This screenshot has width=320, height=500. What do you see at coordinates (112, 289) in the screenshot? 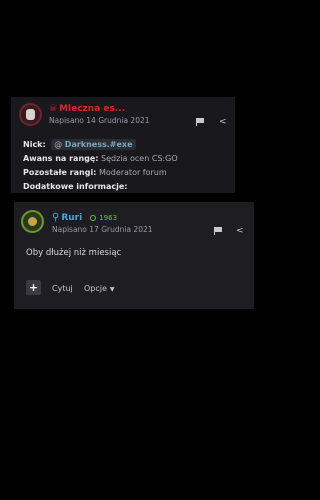
I see `chevron-down-icon: ▼` at bounding box center [112, 289].